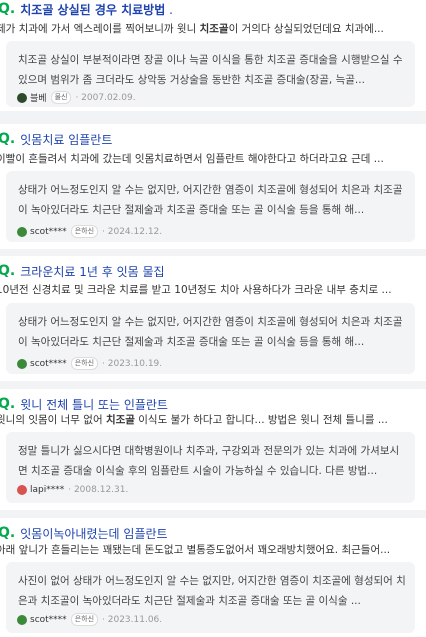  I want to click on answer-meta: scot**** 은하신 · 2023.10.19., so click(89, 363).